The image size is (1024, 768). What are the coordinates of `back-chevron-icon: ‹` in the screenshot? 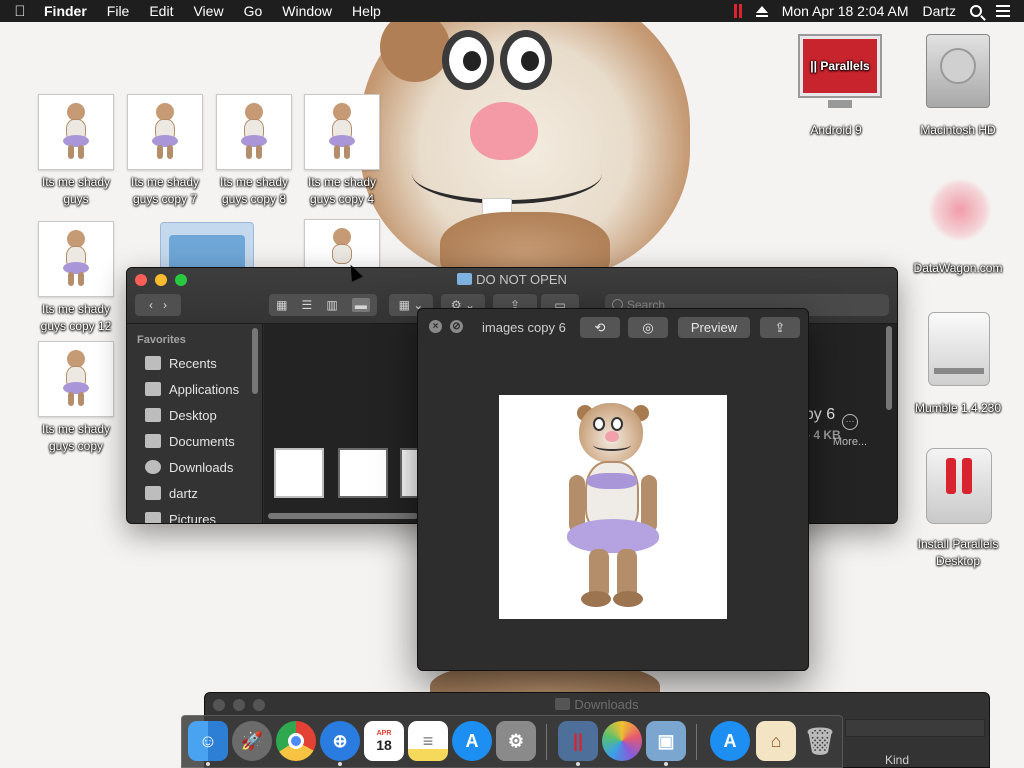 It's located at (151, 305).